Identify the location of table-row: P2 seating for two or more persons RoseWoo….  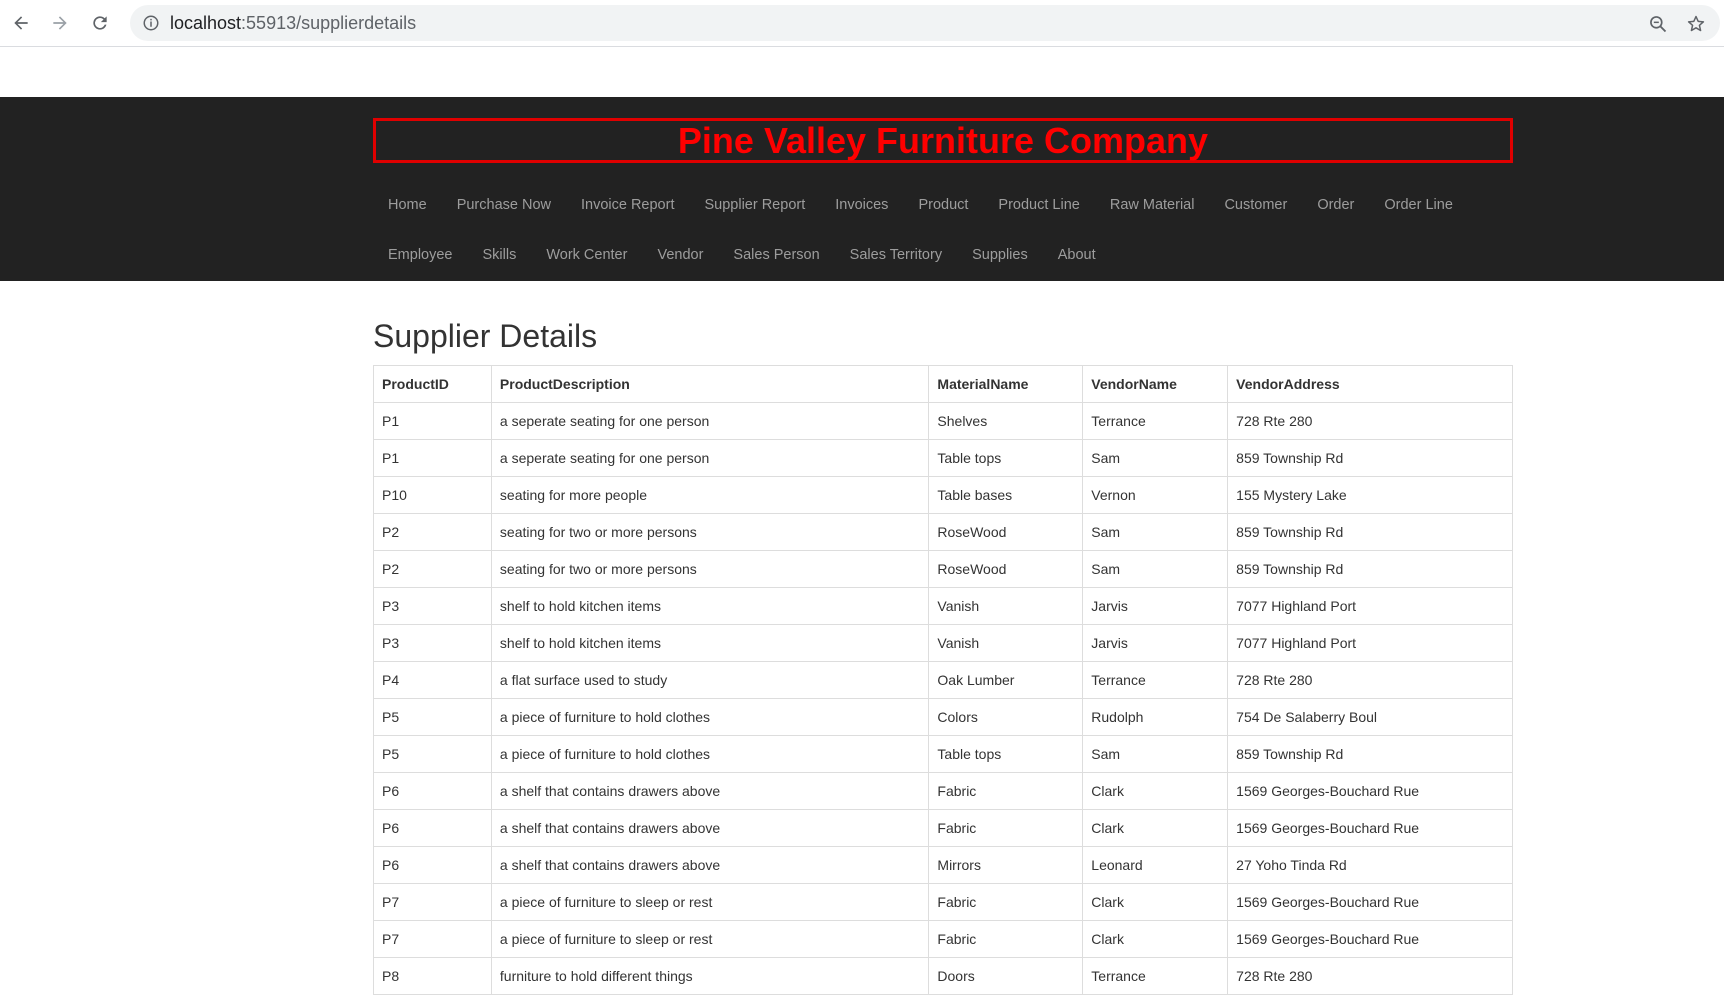
(943, 569).